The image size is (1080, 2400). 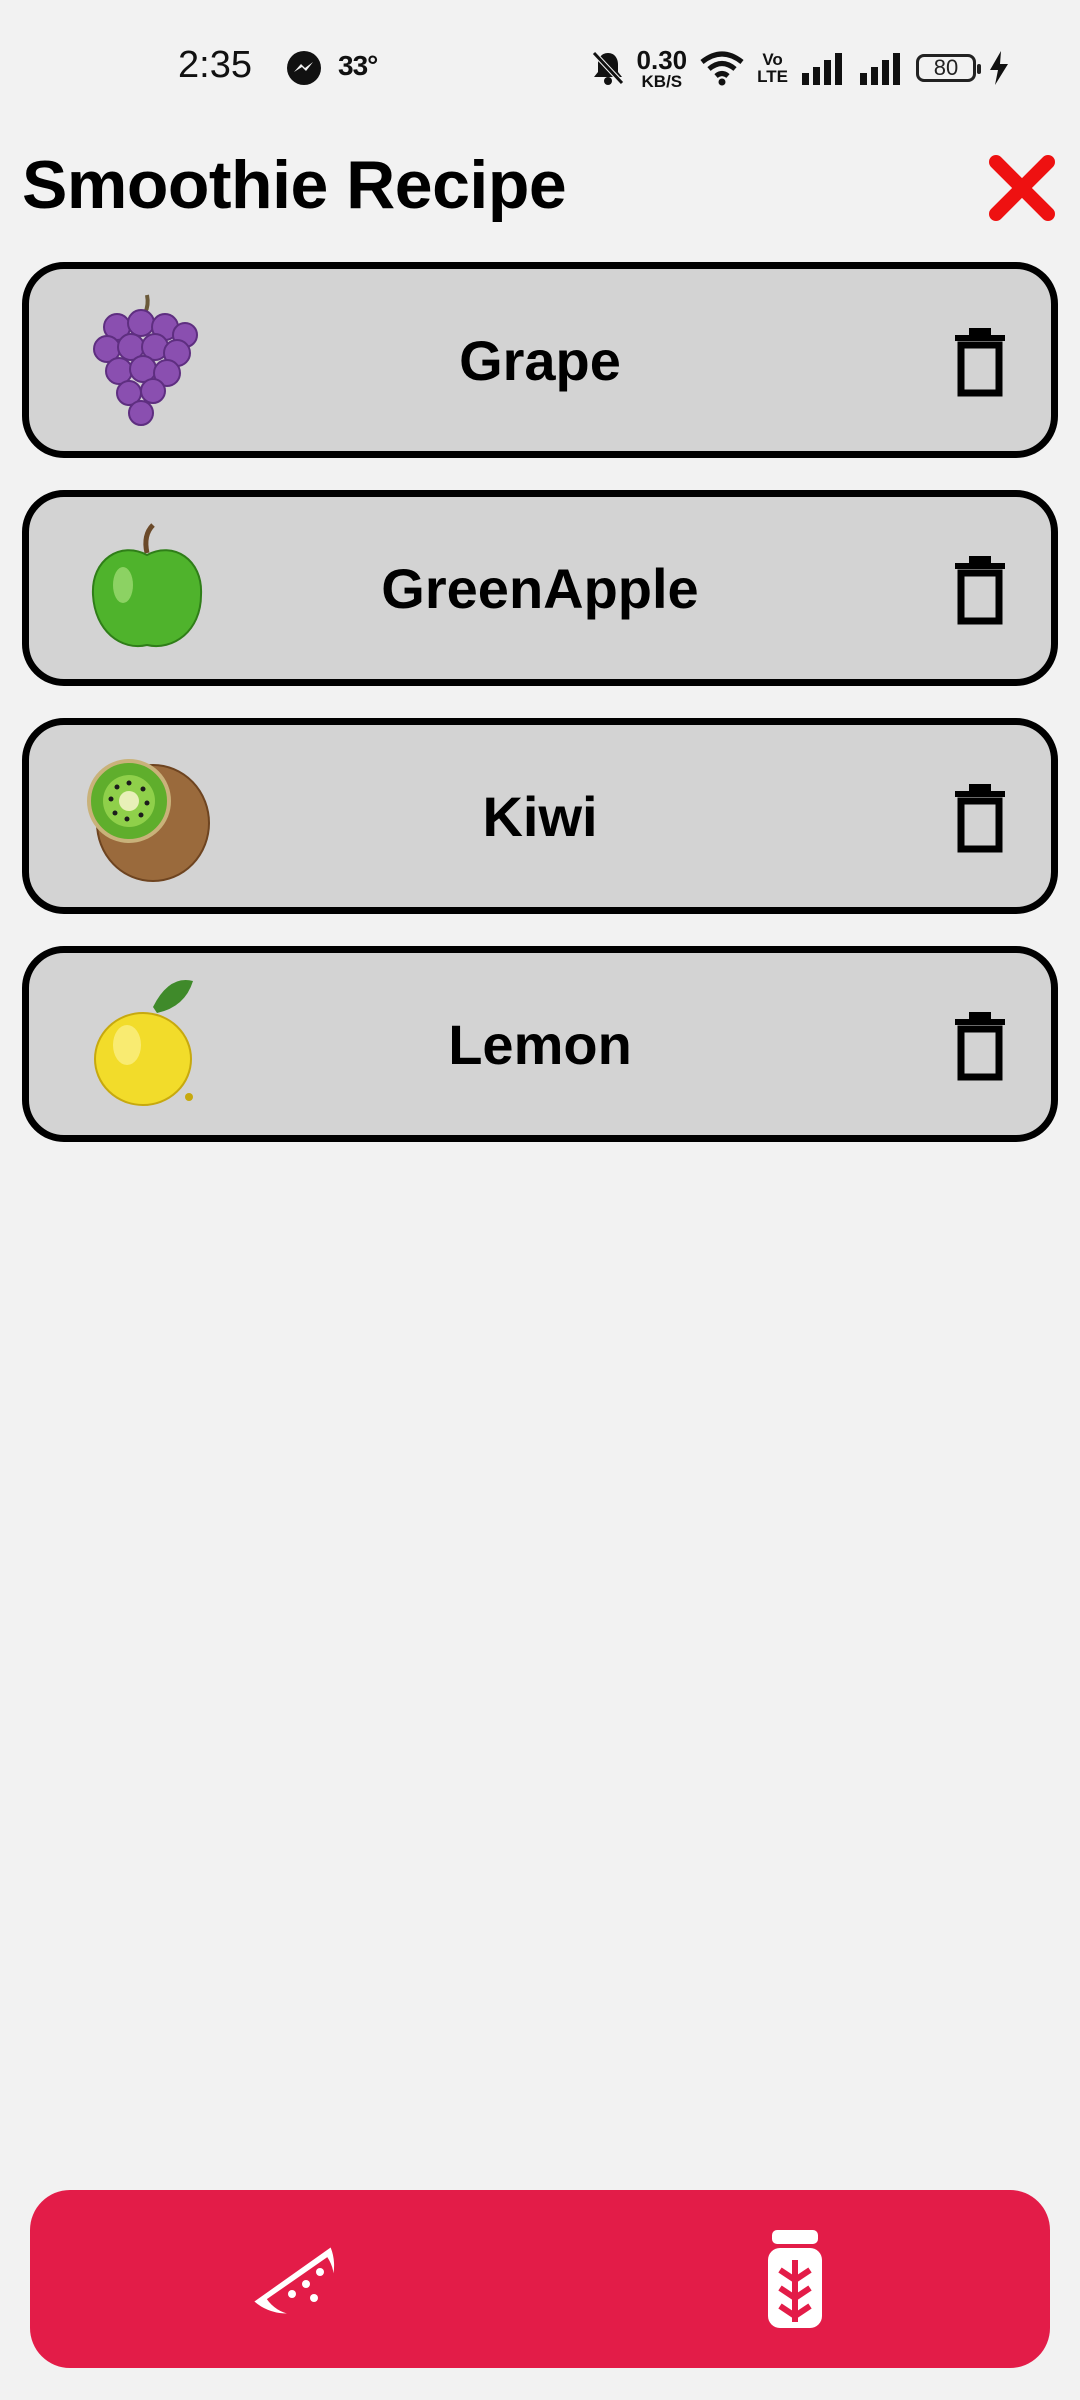 I want to click on volte-label: Vo LTE, so click(x=772, y=68).